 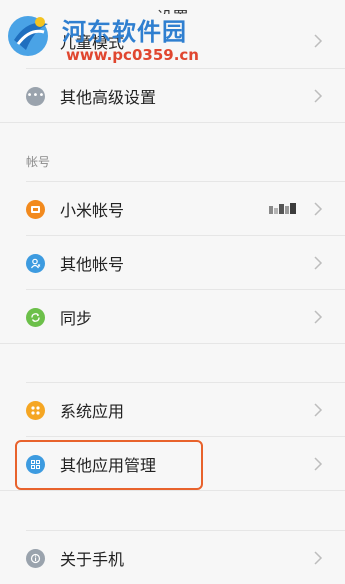 I want to click on settings-item-label: 其他帐号, so click(x=92, y=264).